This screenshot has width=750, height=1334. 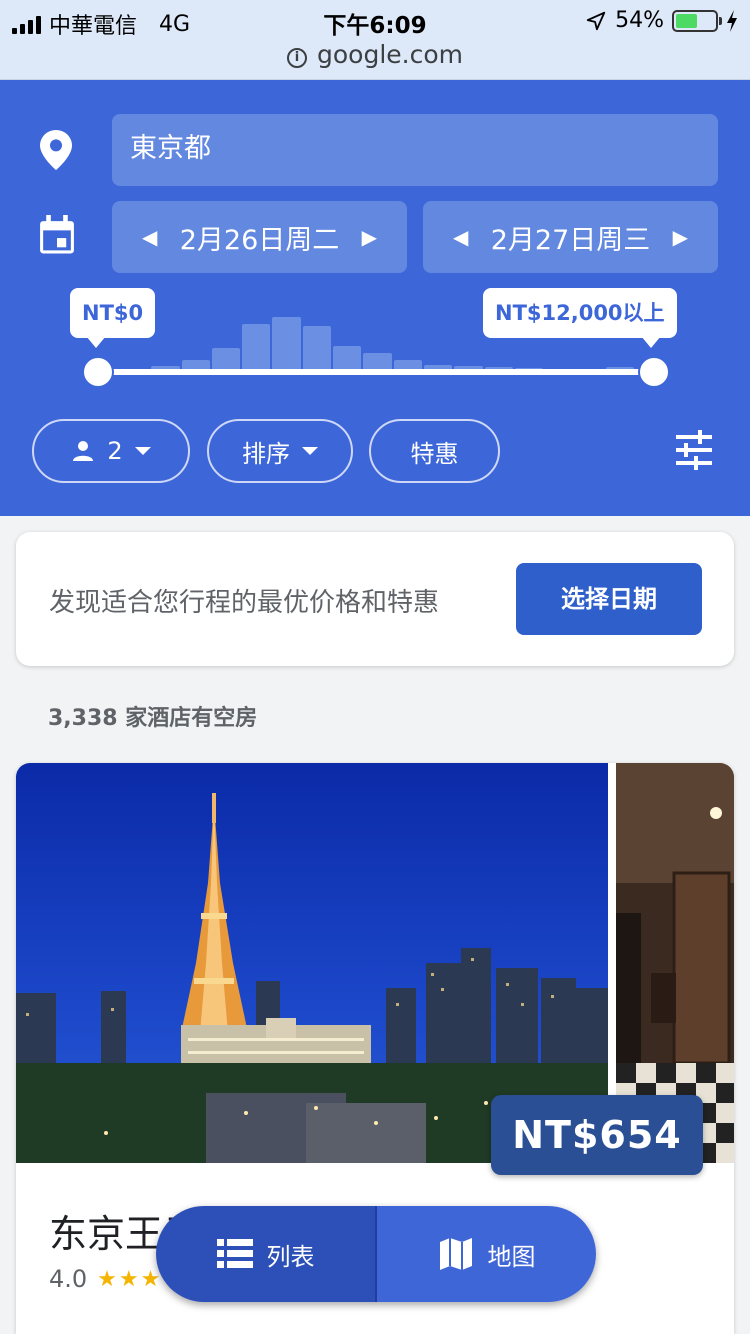 I want to click on deals-chip: 特惠, so click(x=434, y=451).